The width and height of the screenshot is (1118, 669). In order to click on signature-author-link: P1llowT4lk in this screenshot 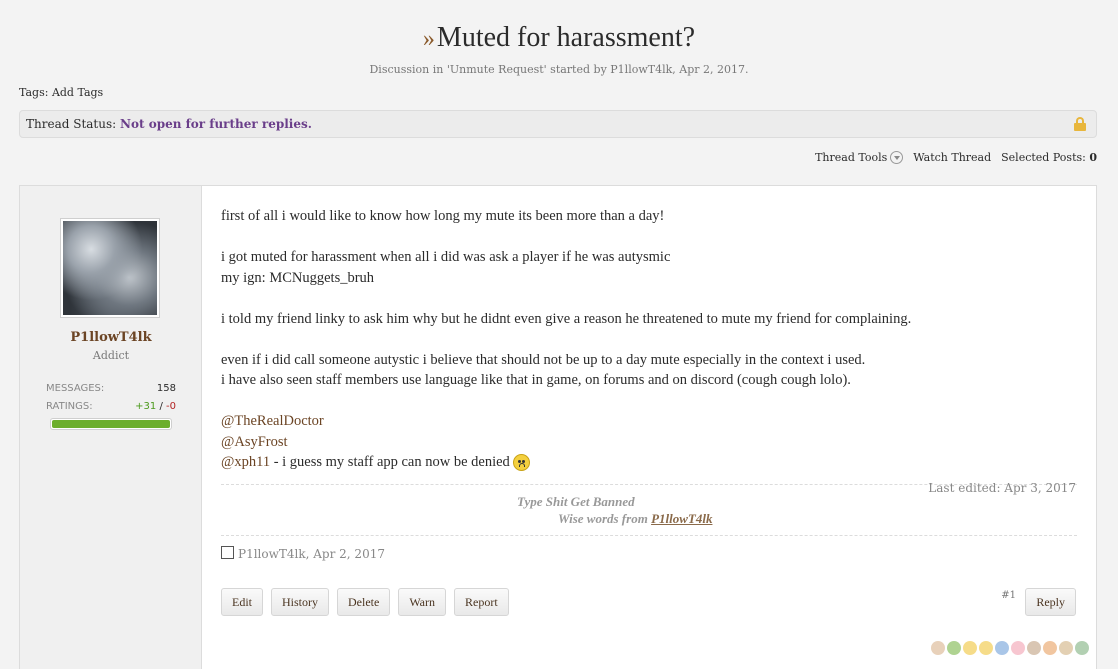, I will do `click(681, 518)`.